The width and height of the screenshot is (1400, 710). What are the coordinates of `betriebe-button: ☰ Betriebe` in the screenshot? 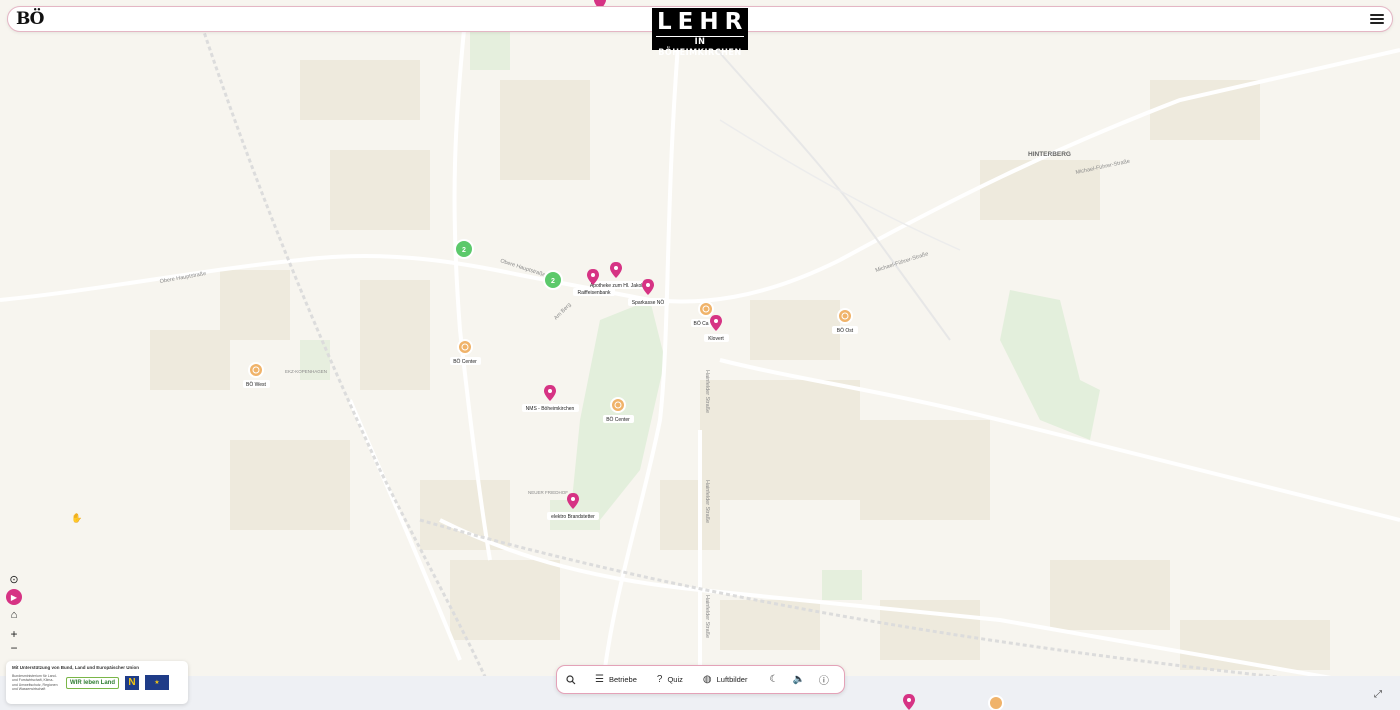 It's located at (616, 679).